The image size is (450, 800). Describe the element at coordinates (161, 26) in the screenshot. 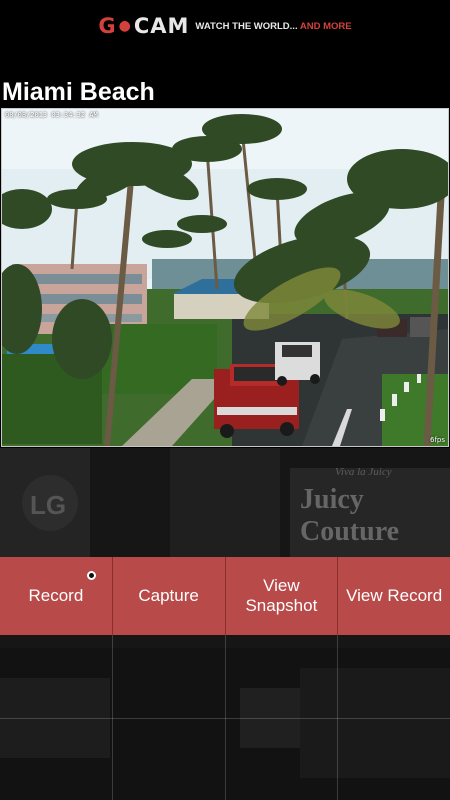

I see `logo-cam: CAM` at that location.